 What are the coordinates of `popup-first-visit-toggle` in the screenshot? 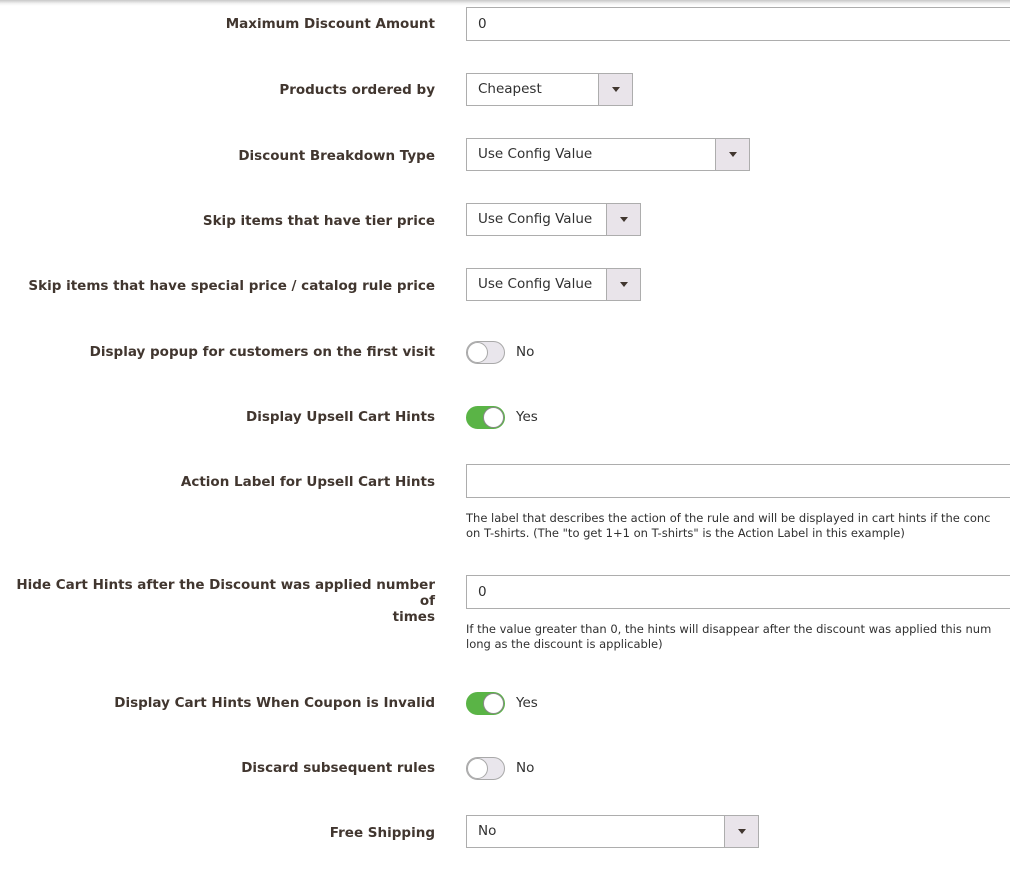 It's located at (485, 352).